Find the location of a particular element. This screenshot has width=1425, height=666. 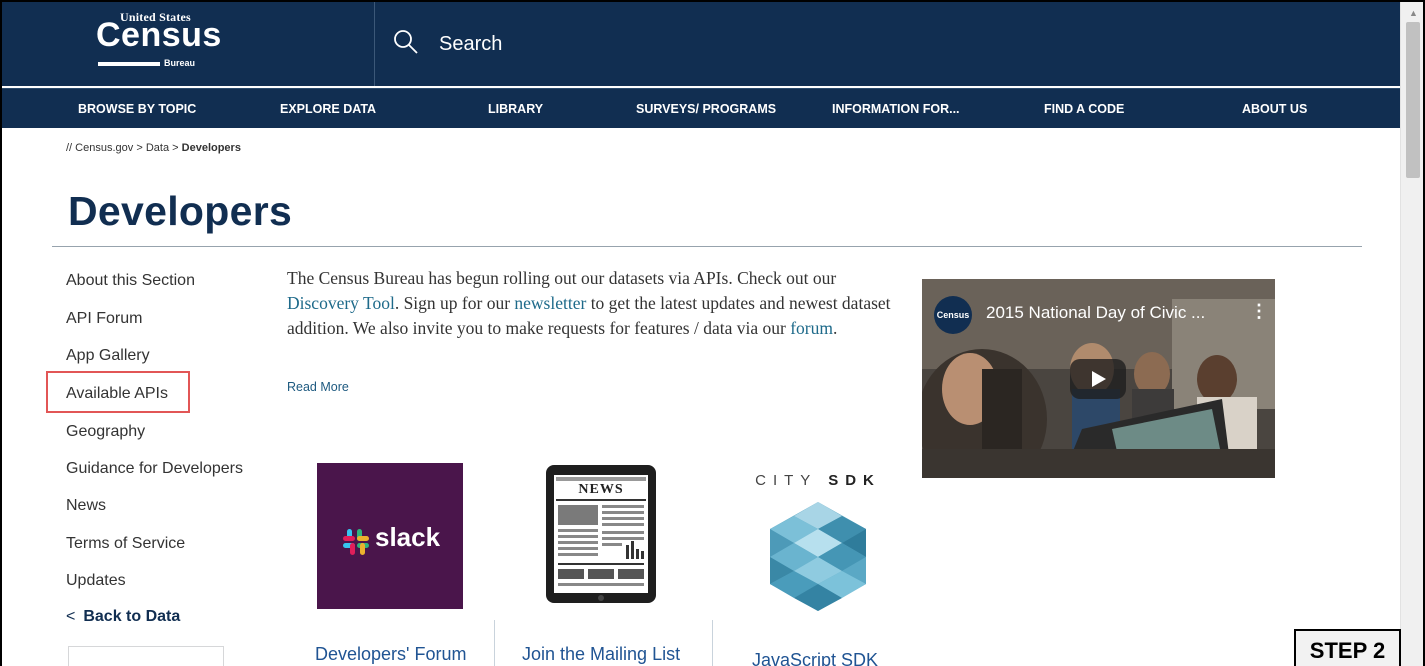

page-title: Developers is located at coordinates (180, 211).